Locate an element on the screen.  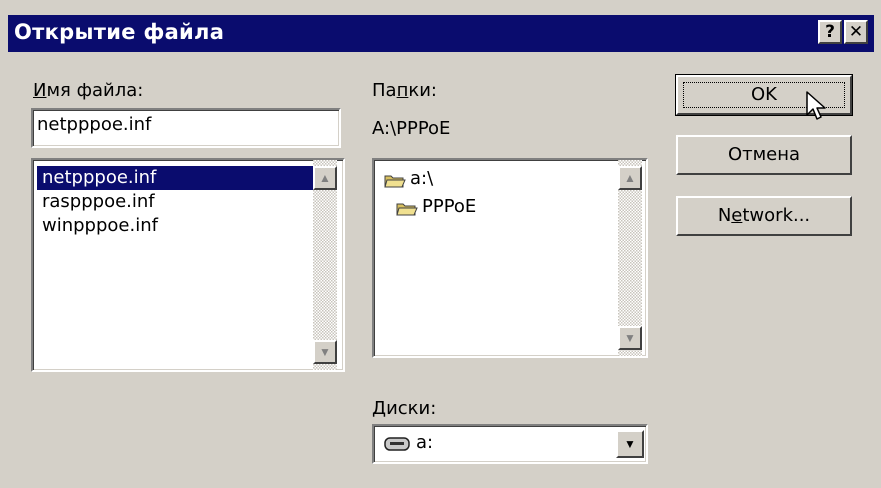
filename-input: netpppoe.inf is located at coordinates (186, 128).